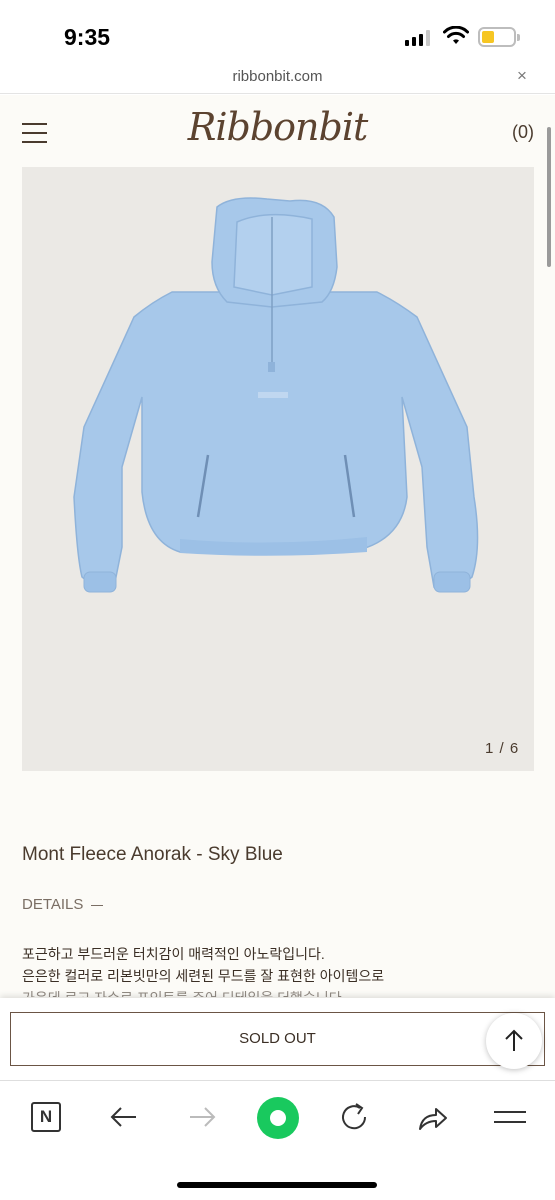 This screenshot has height=1200, width=555. I want to click on wifi-icon, so click(456, 35).